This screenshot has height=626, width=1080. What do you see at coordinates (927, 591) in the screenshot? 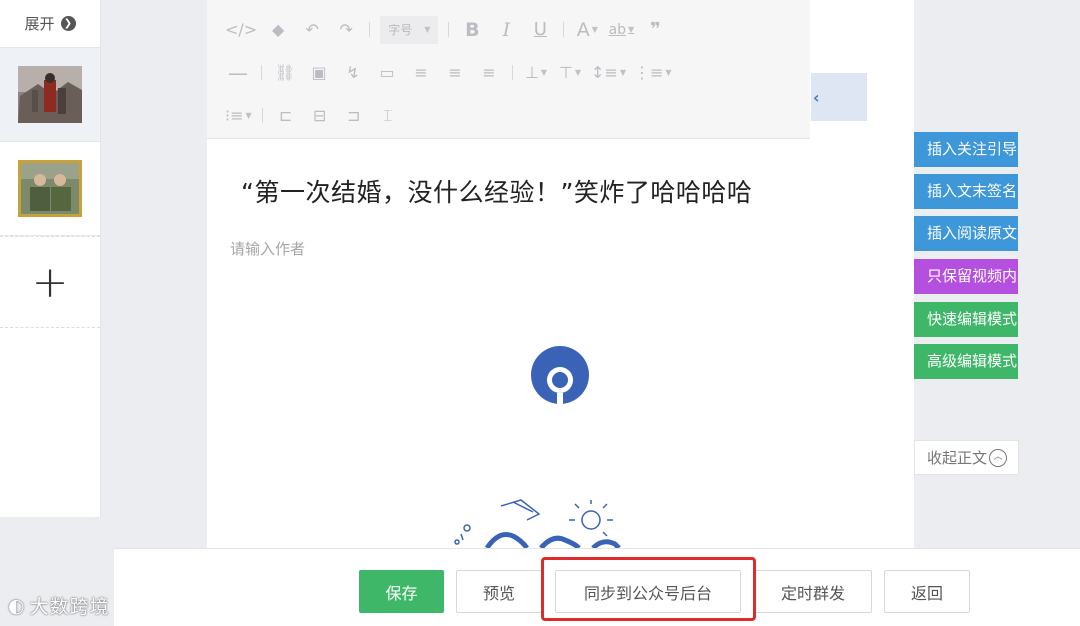
I see `back-button: 返回` at bounding box center [927, 591].